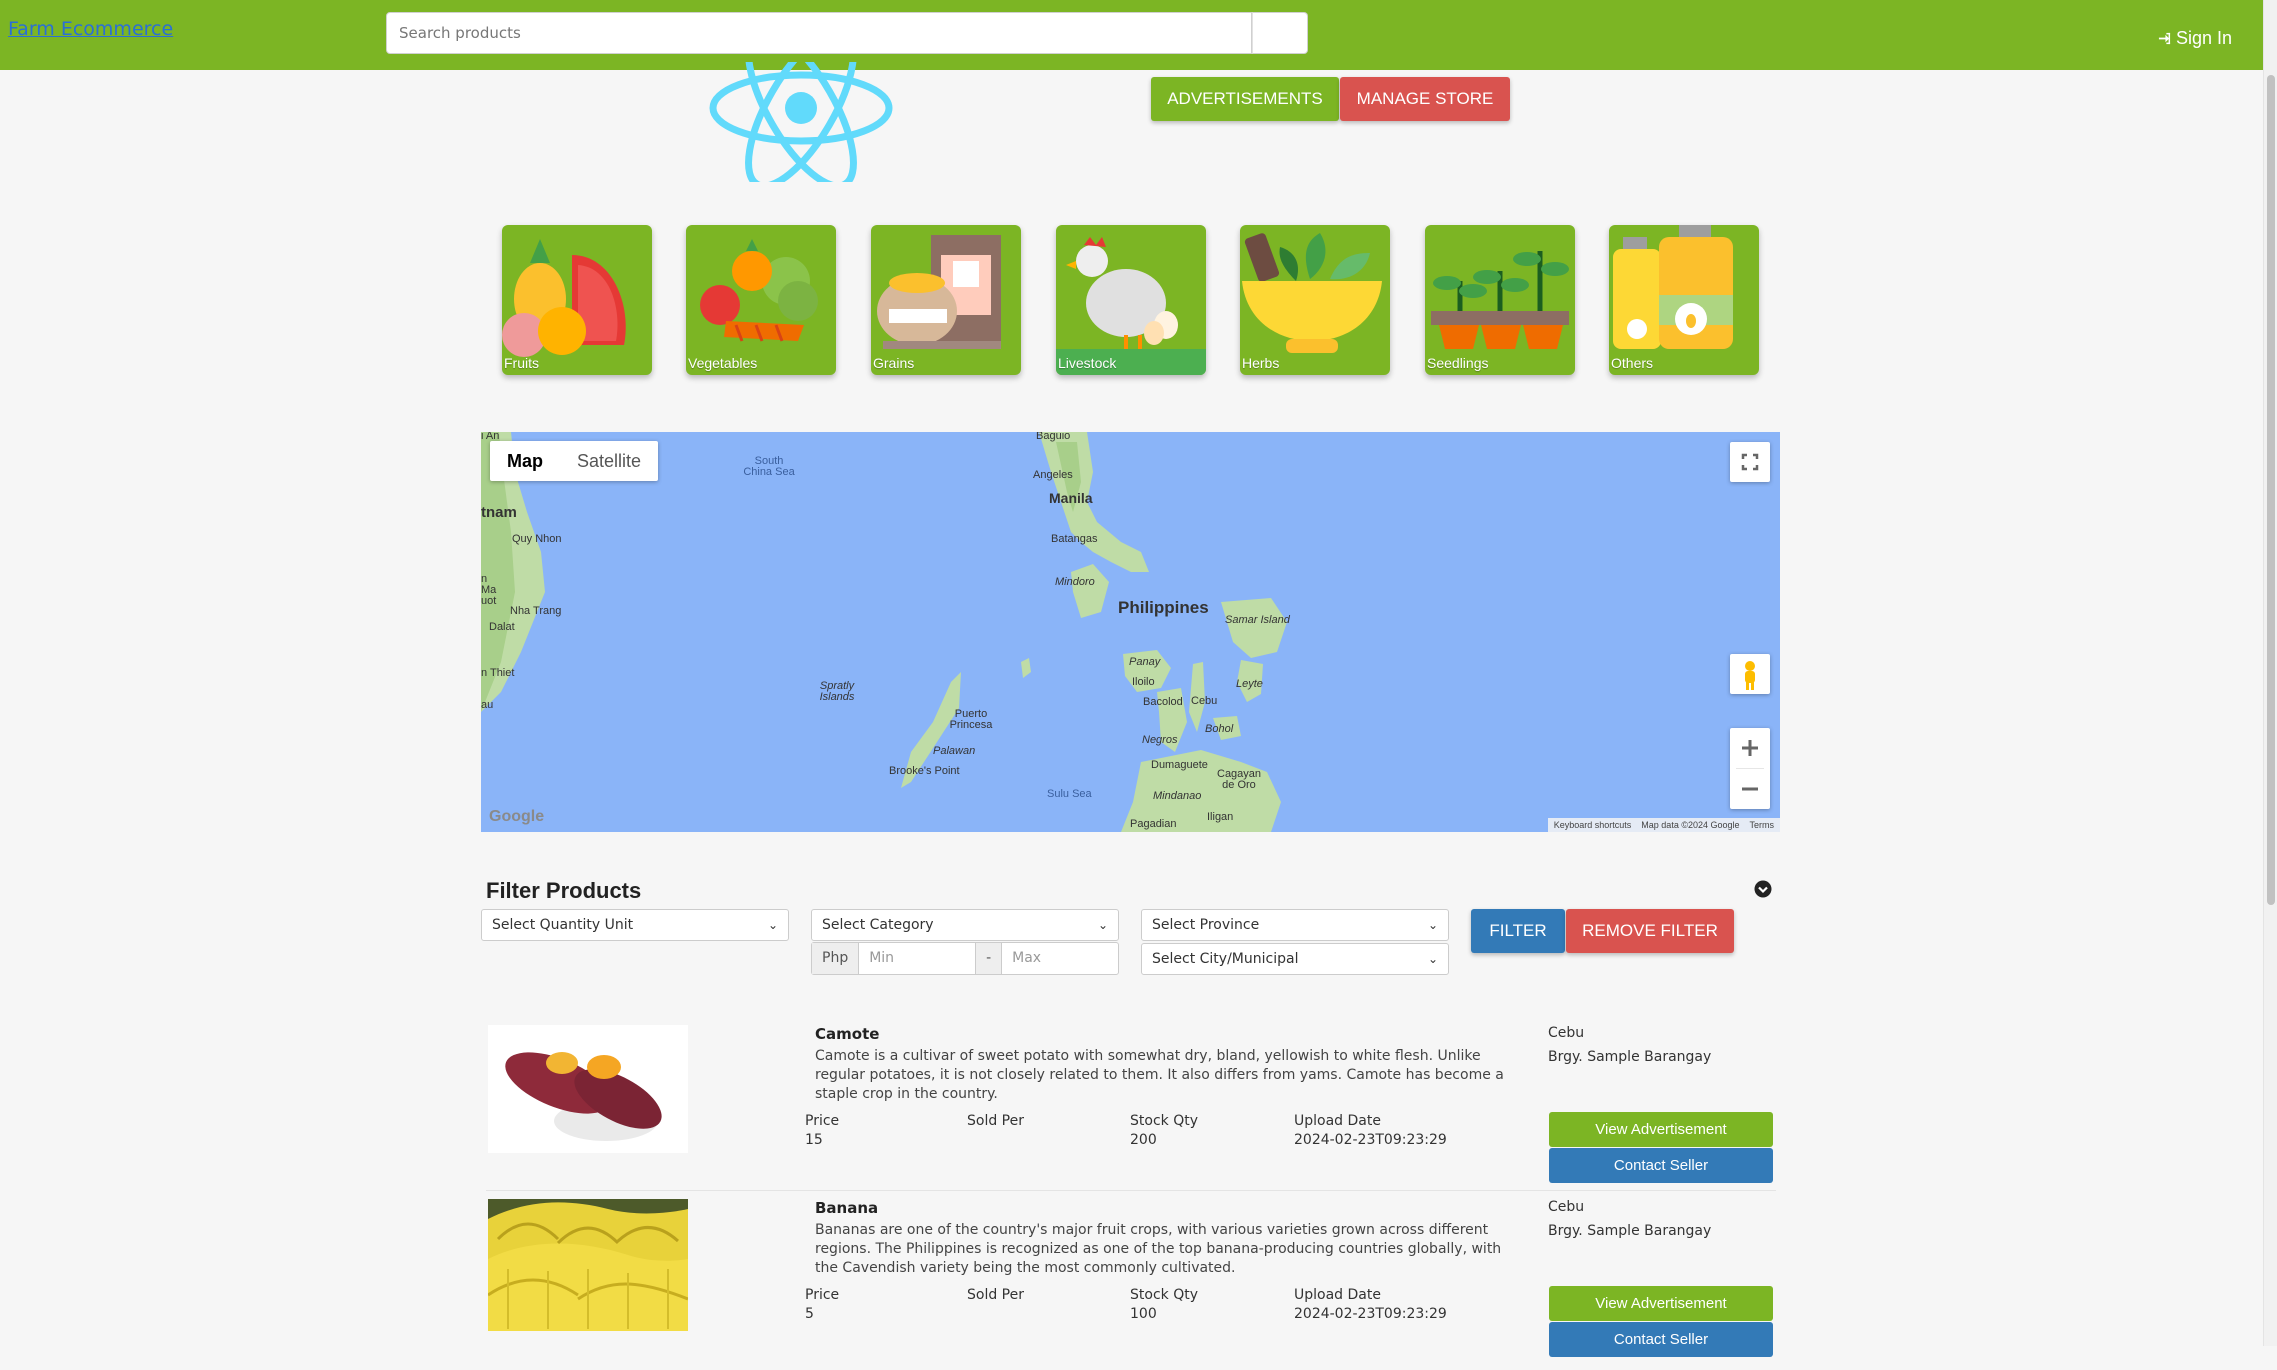  Describe the element at coordinates (1370, 1314) in the screenshot. I see `upload-date-value: 2024-02-23T09:23:29` at that location.